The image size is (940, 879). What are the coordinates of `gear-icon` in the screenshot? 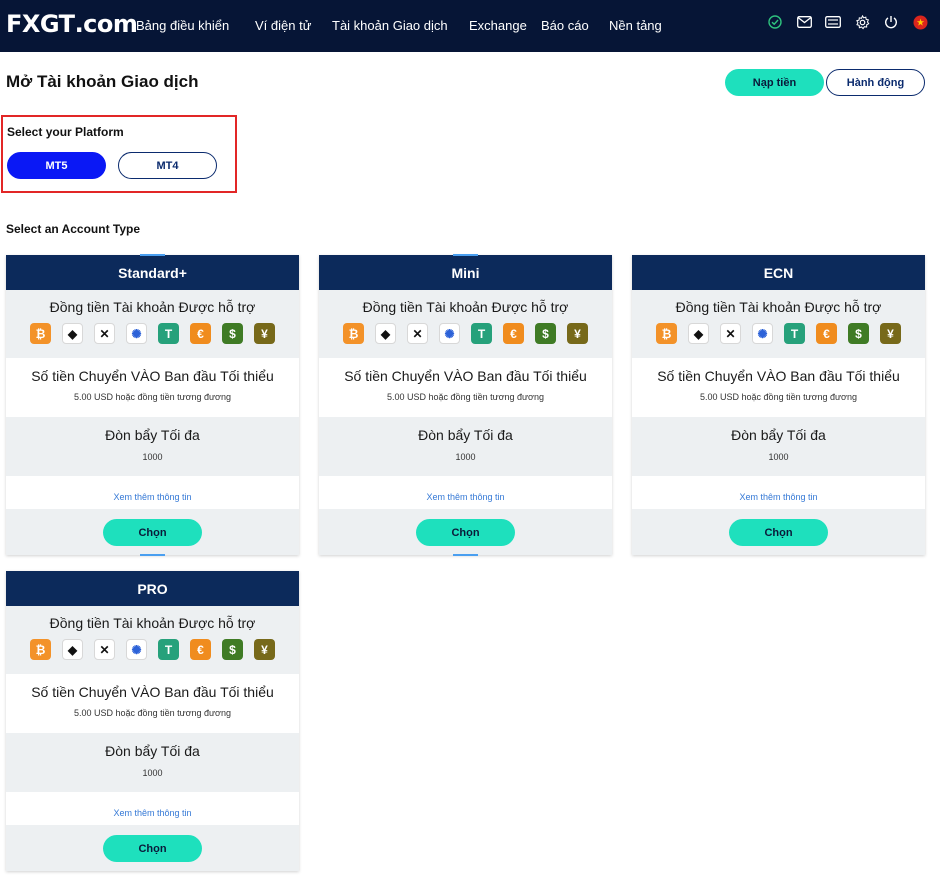 It's located at (862, 22).